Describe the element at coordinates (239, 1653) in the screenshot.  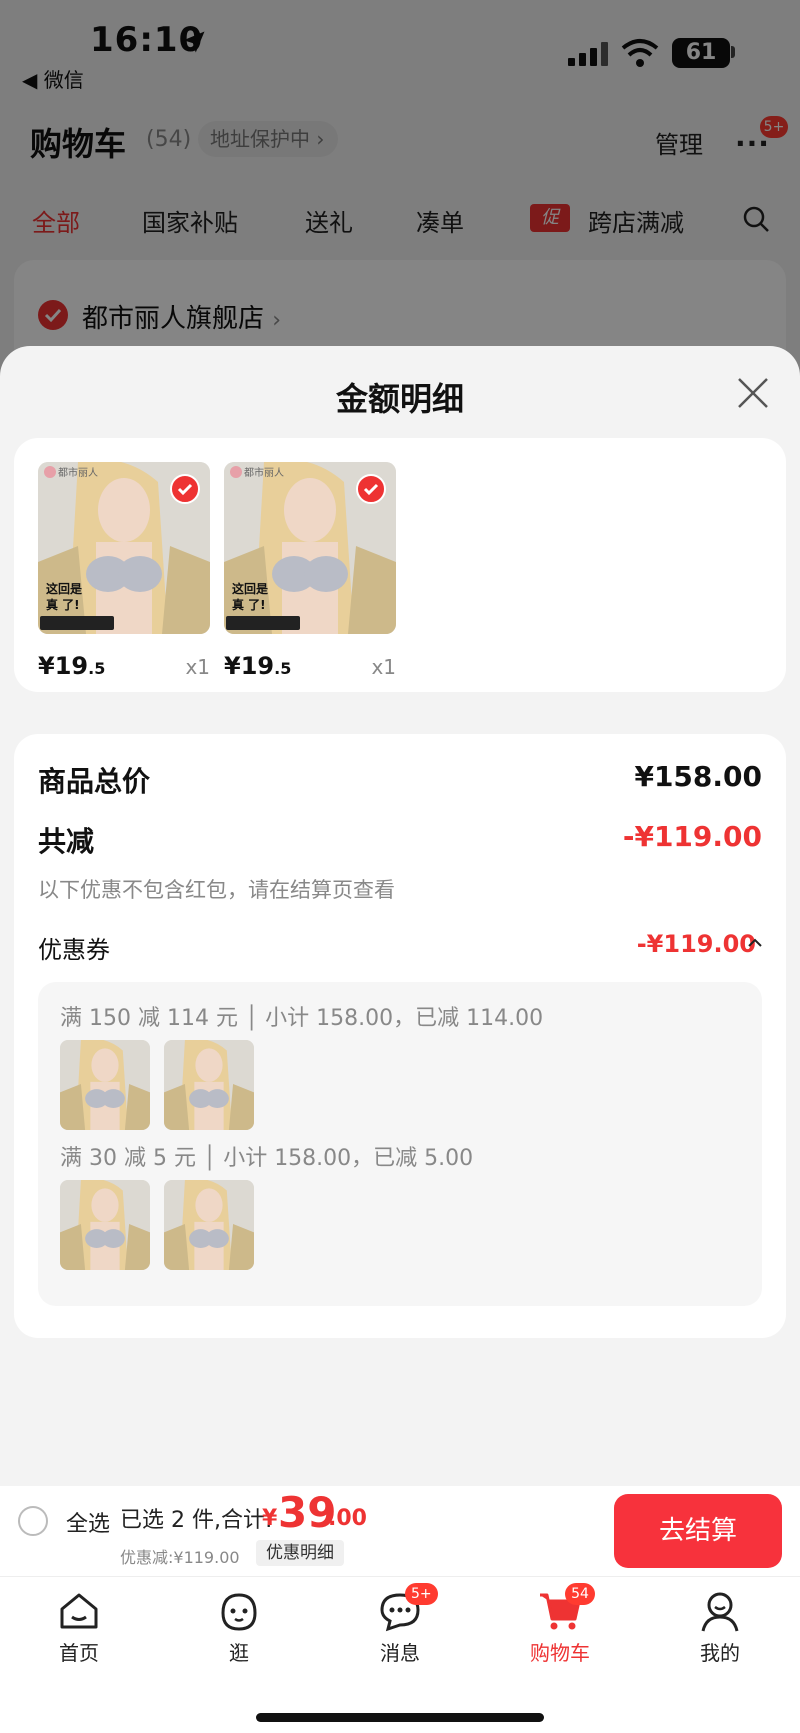
I see `tab-label: 逛` at that location.